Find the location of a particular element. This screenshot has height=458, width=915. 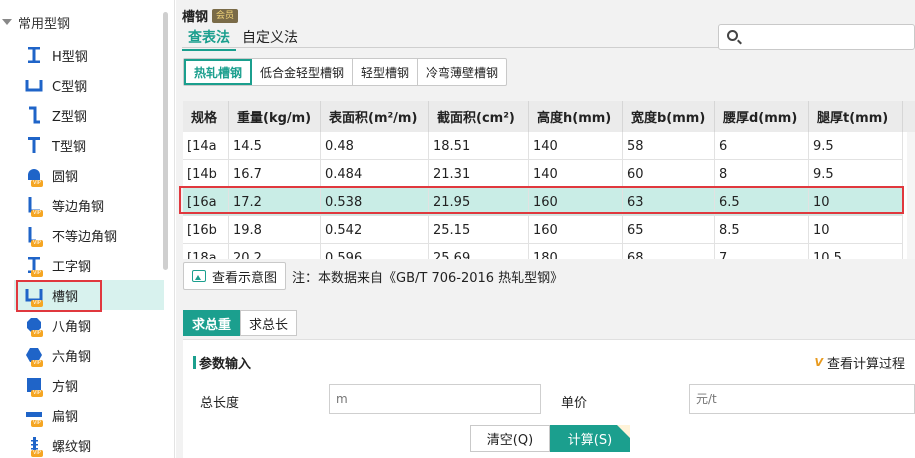

table-scrollbar is located at coordinates (911, 195).